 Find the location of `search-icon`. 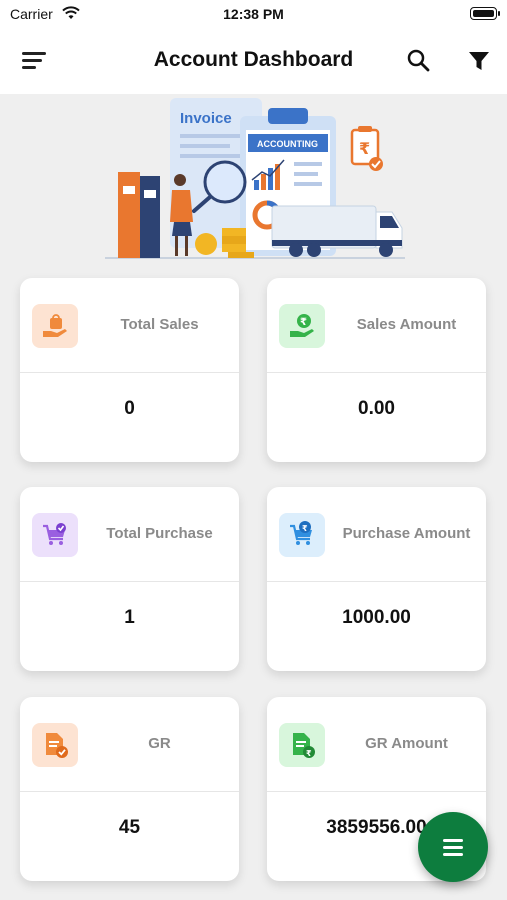

search-icon is located at coordinates (419, 61).